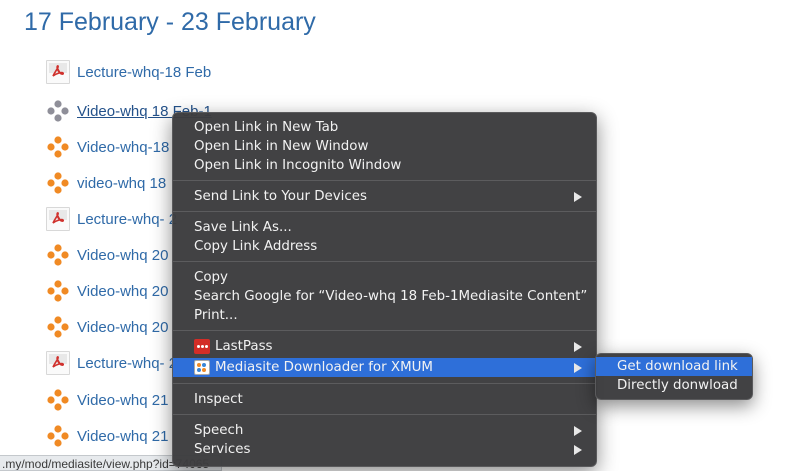 The height and width of the screenshot is (471, 785). What do you see at coordinates (384, 346) in the screenshot?
I see `menu-lastpass: LastPass` at bounding box center [384, 346].